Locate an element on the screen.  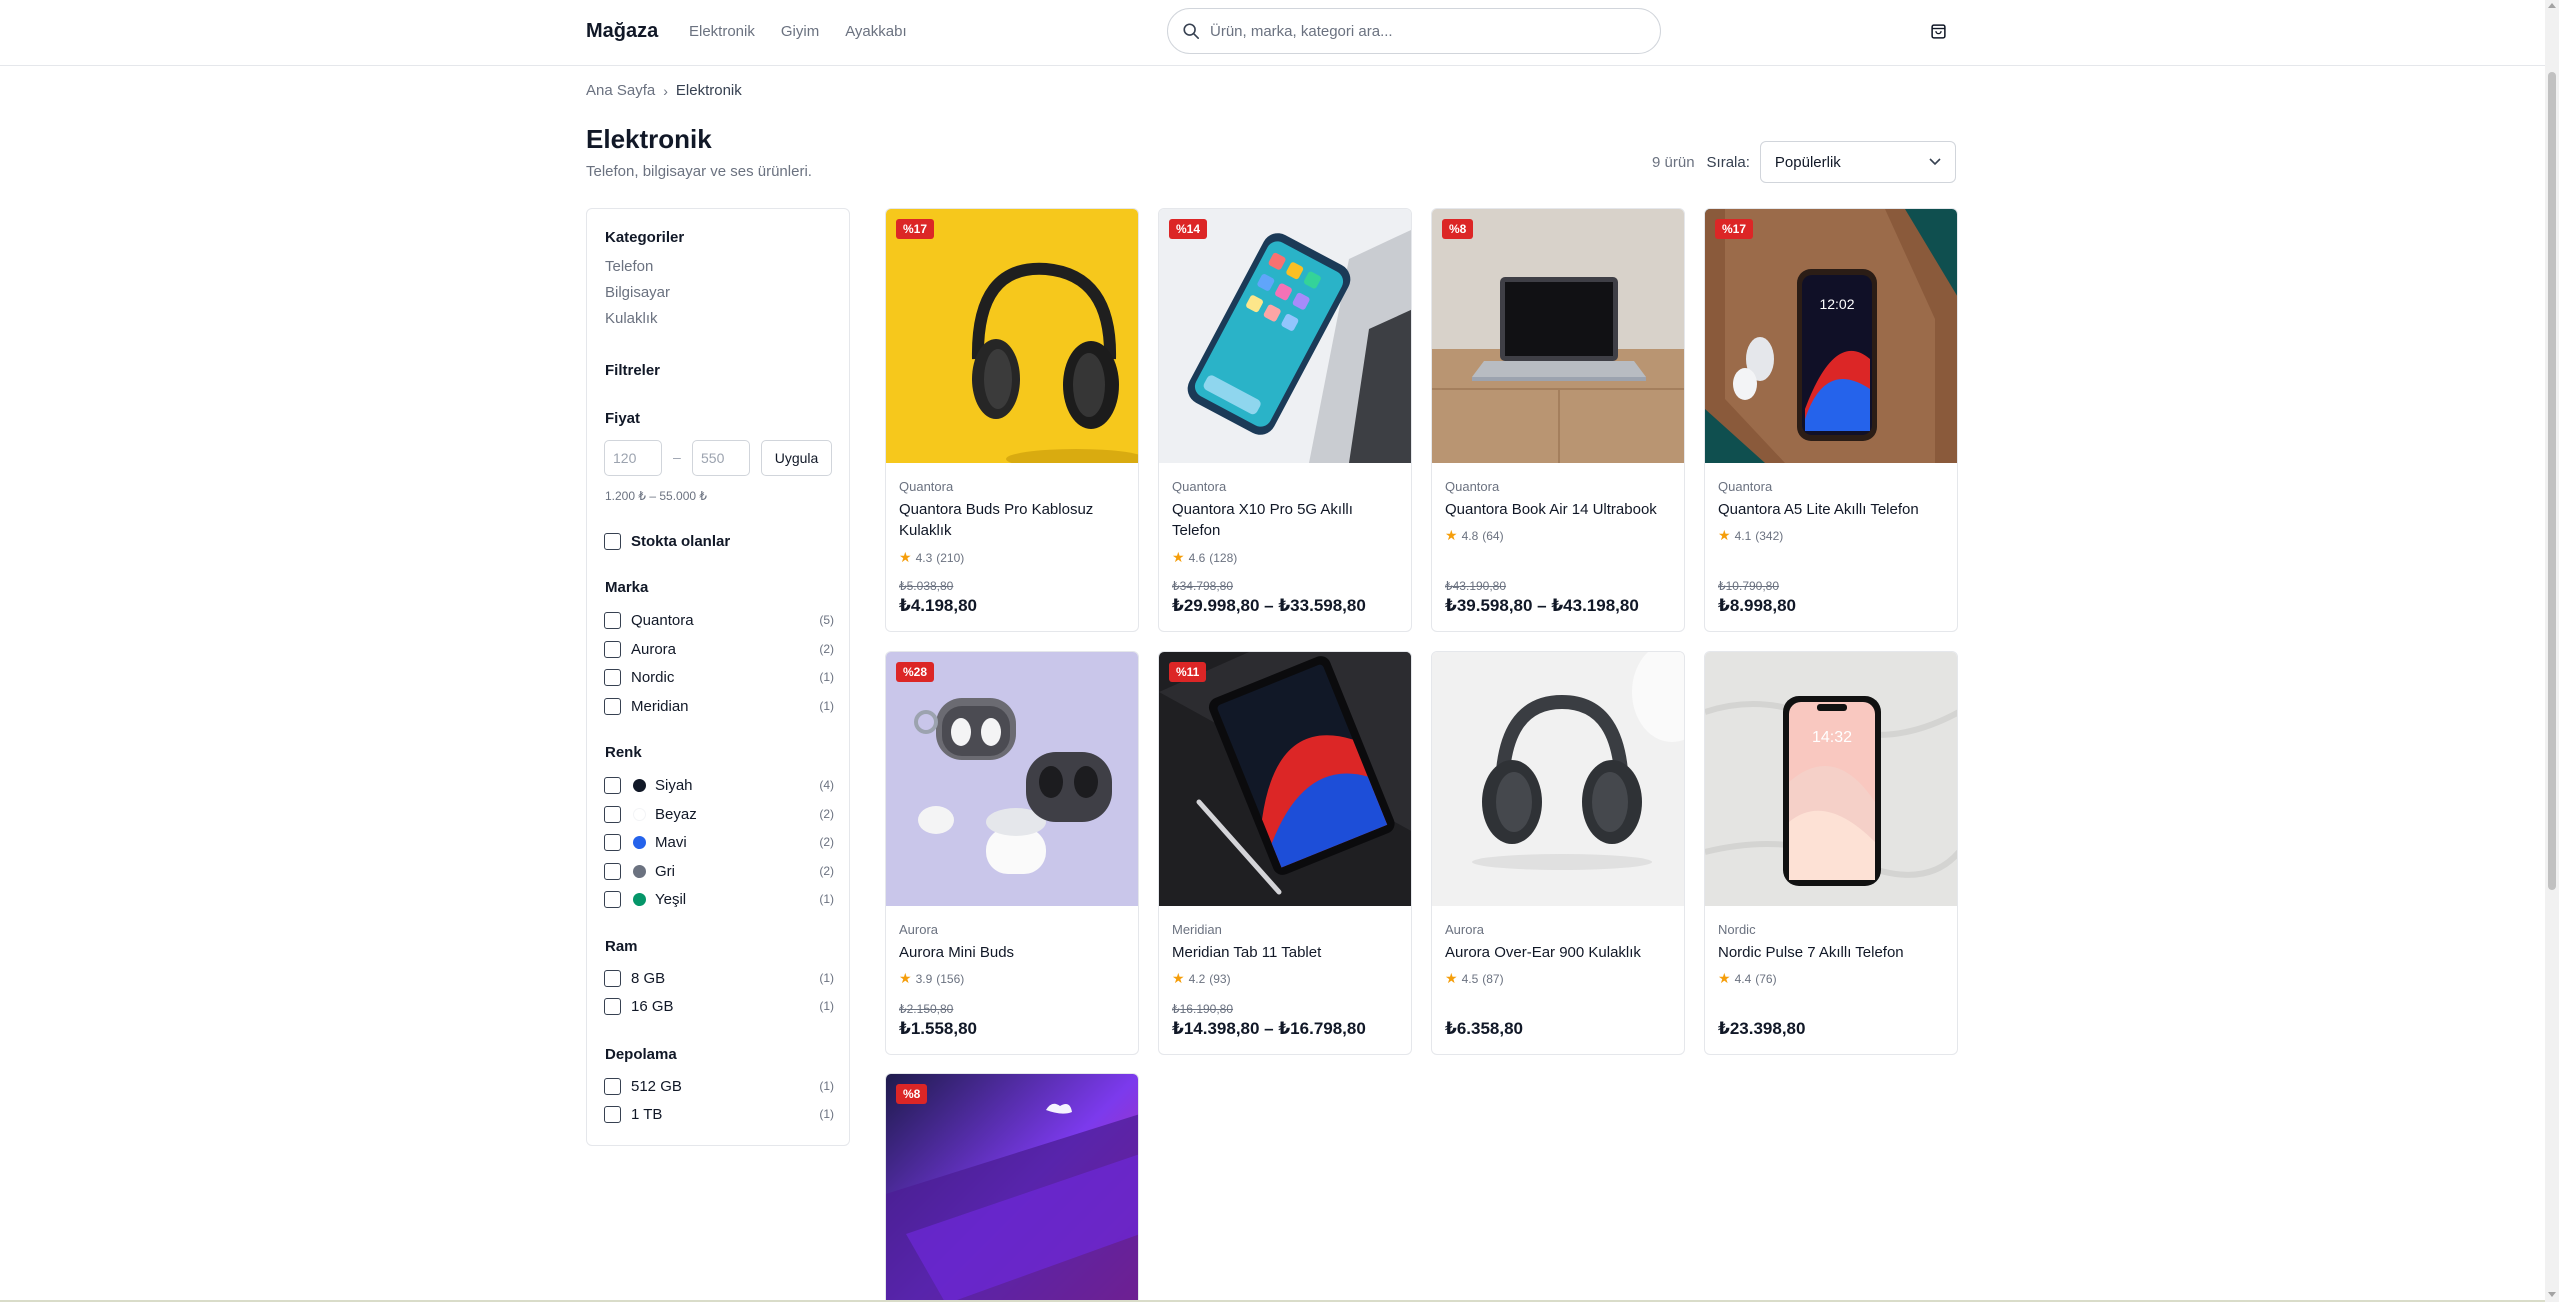
color-option-mavi: Mavi (2) is located at coordinates (719, 842).